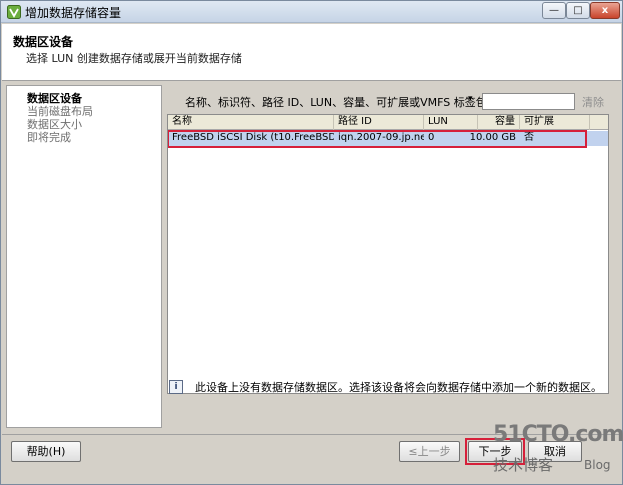 The width and height of the screenshot is (623, 485). Describe the element at coordinates (176, 387) in the screenshot. I see `info-icon: i` at that location.